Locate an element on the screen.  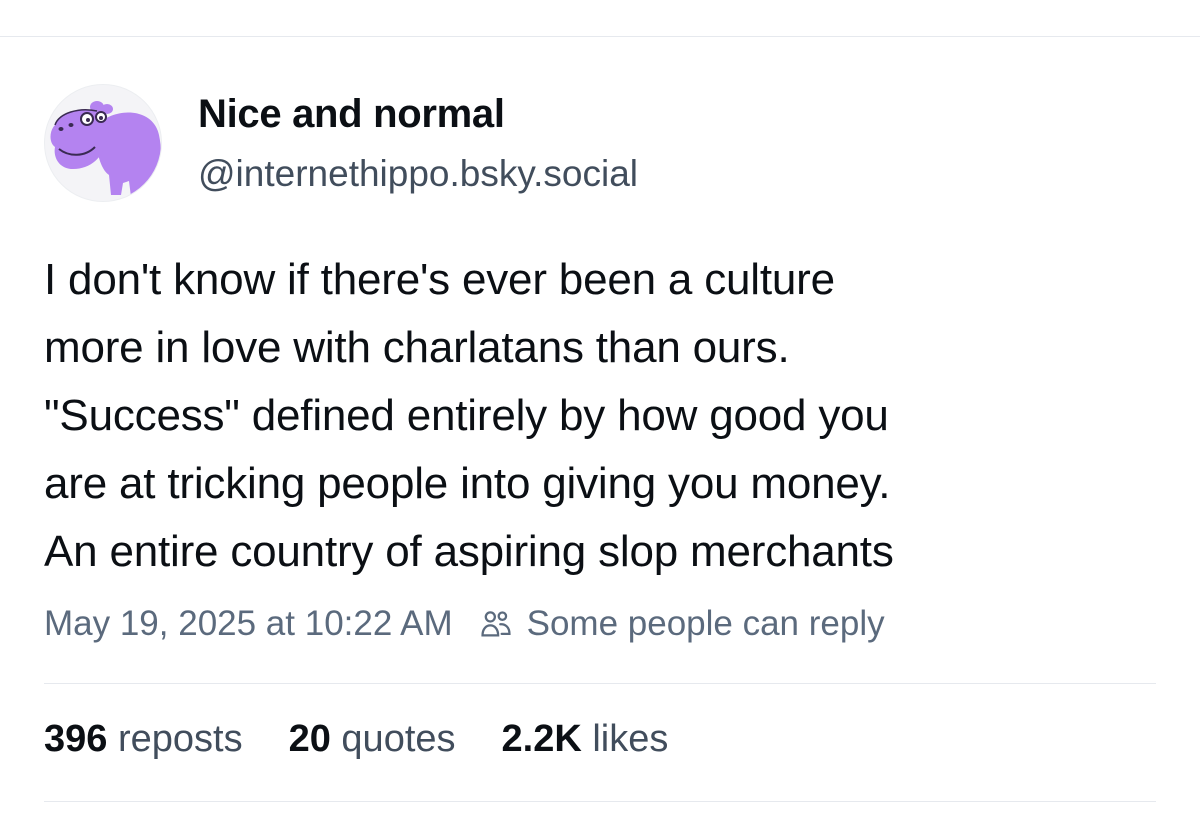
stats-divider-top is located at coordinates (600, 683).